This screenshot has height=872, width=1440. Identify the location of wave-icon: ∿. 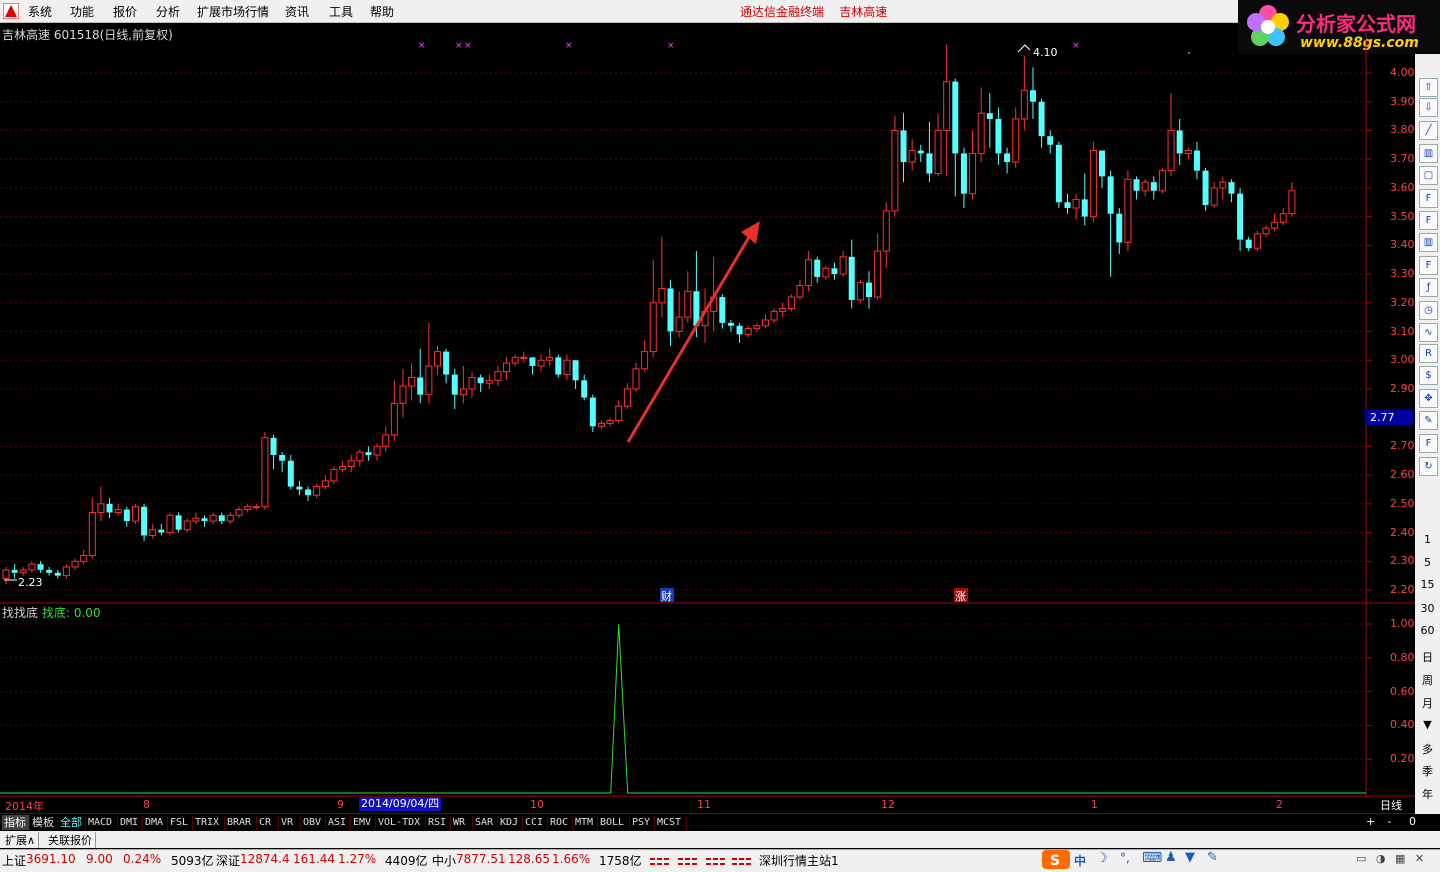
(1428, 332).